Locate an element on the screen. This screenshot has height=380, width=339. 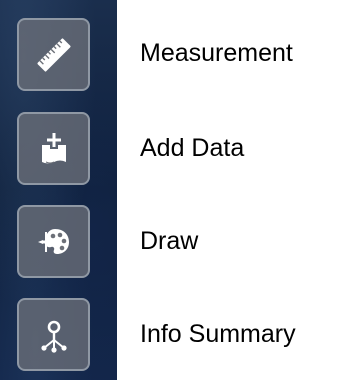
info-summary-button is located at coordinates (53, 334).